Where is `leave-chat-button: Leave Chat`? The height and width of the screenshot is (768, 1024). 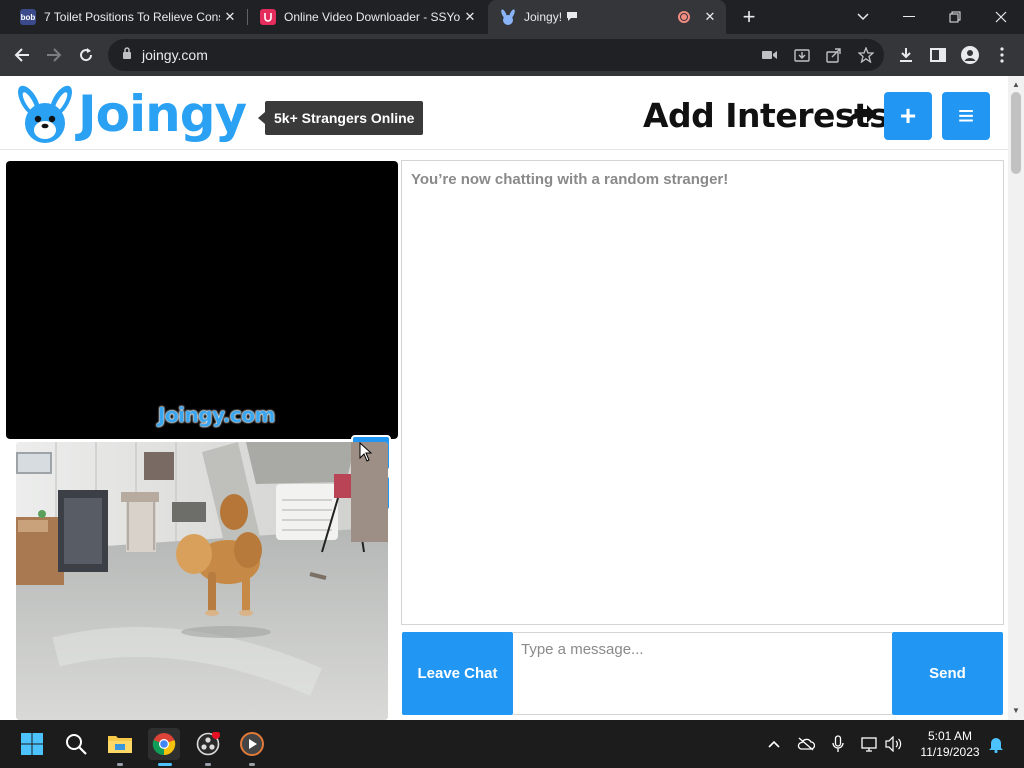
leave-chat-button: Leave Chat is located at coordinates (457, 673).